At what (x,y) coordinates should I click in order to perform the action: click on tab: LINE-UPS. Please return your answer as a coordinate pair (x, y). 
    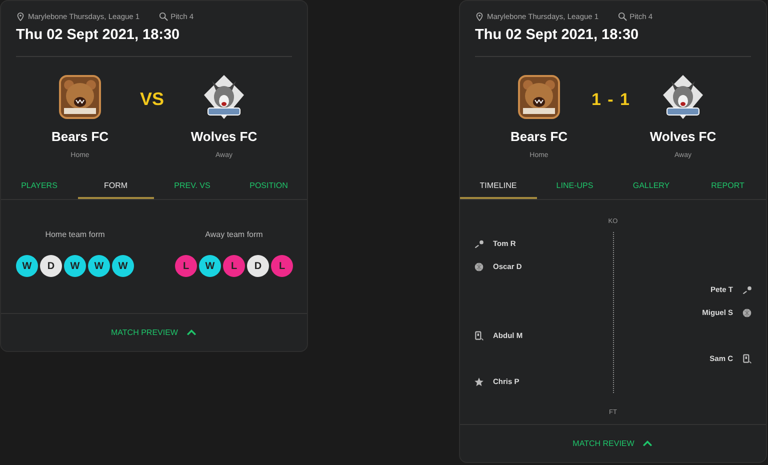
    Looking at the image, I should click on (574, 186).